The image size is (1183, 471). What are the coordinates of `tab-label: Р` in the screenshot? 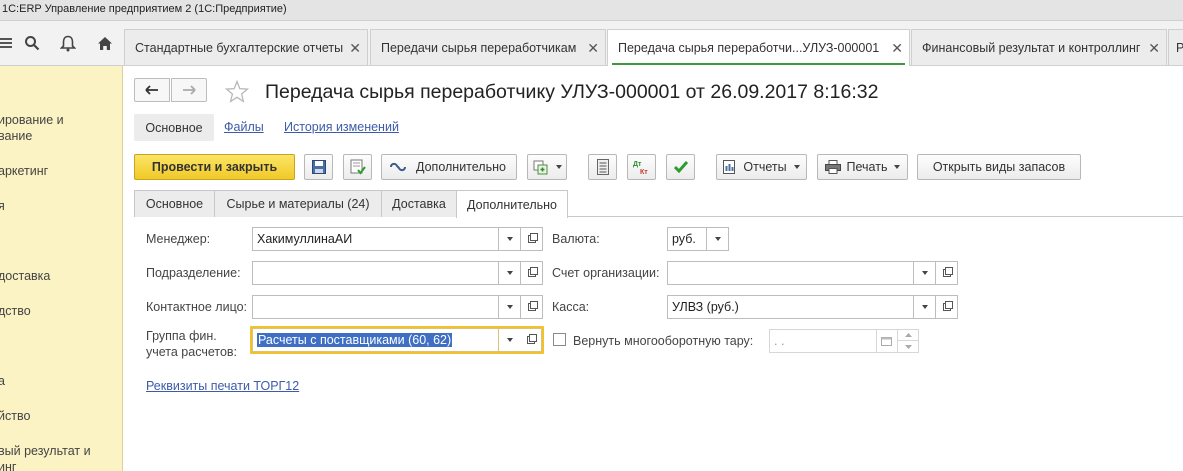 It's located at (1179, 47).